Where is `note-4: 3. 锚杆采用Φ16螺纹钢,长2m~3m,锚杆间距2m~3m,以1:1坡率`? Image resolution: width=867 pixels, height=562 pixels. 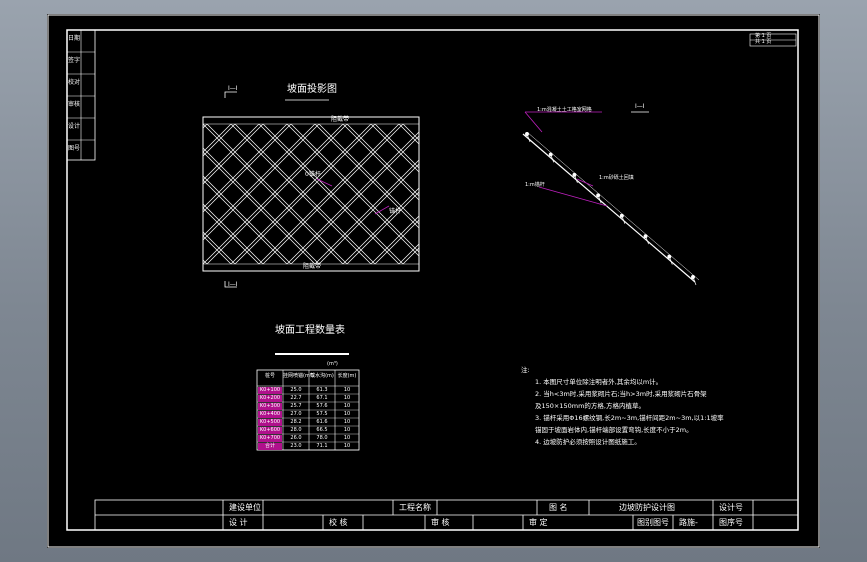 note-4: 3. 锚杆采用Φ16螺纹钢,长2m~3m,锚杆间距2m~3m,以1:1坡率 is located at coordinates (629, 418).